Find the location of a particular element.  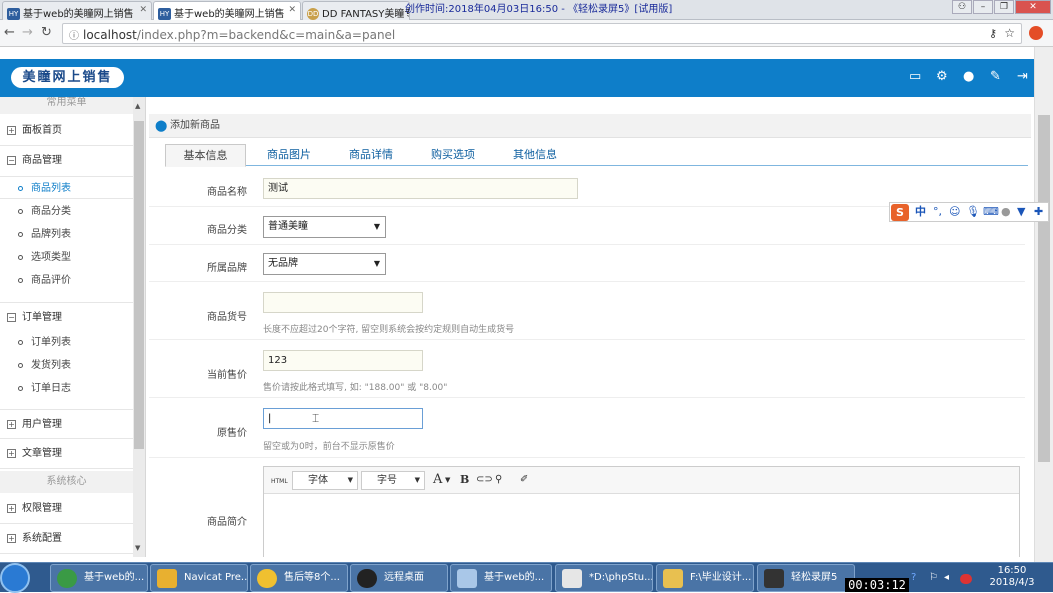

reload-icon: ↻ is located at coordinates (46, 33).